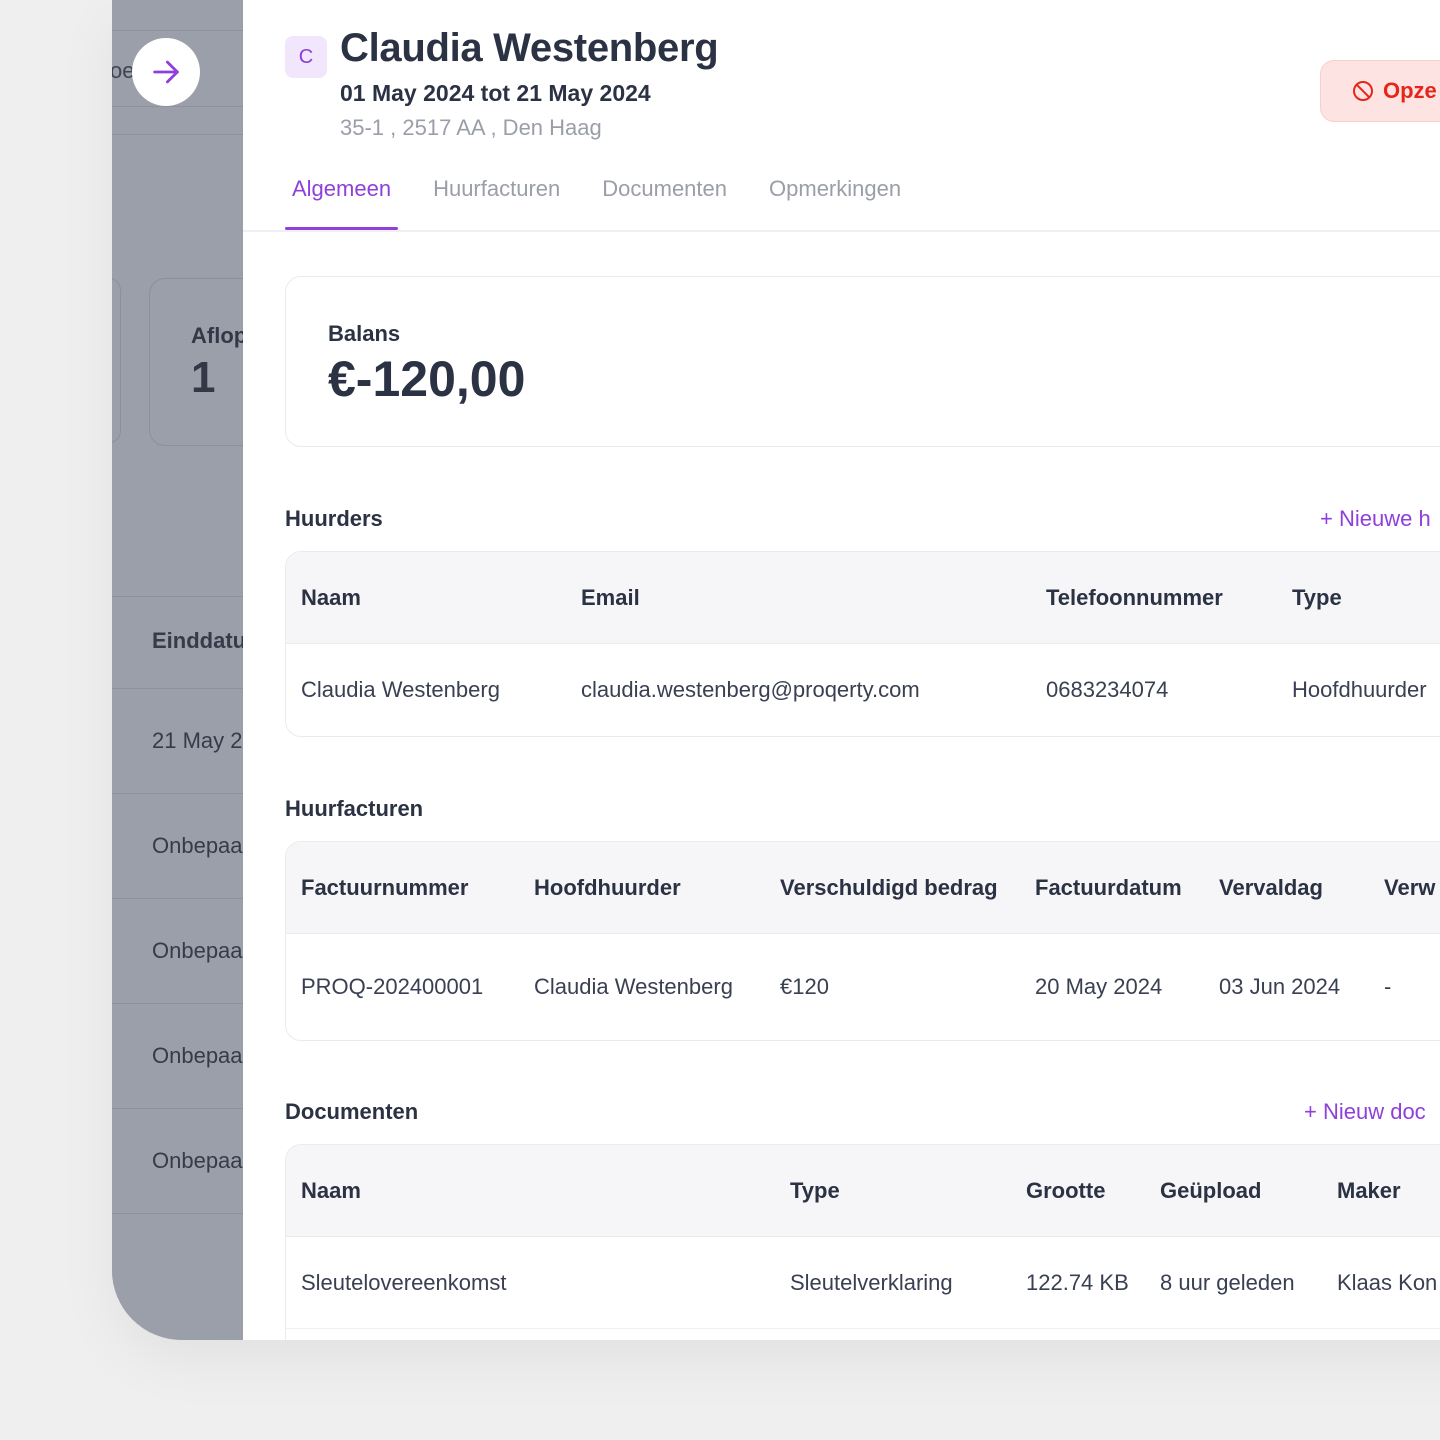 The height and width of the screenshot is (1440, 1440). Describe the element at coordinates (1227, 1282) in the screenshot. I see `document-uploaded: 8 uur geleden` at that location.